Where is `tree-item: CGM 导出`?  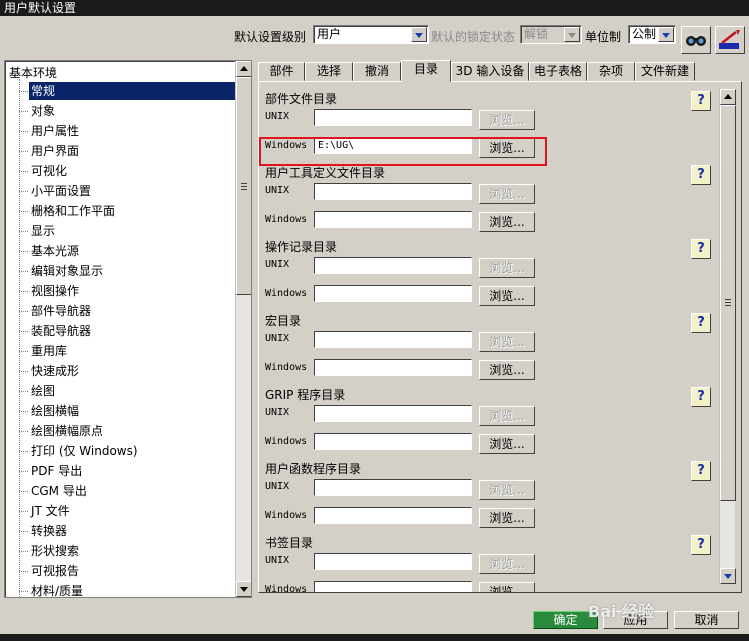
tree-item: CGM 导出 is located at coordinates (58, 491).